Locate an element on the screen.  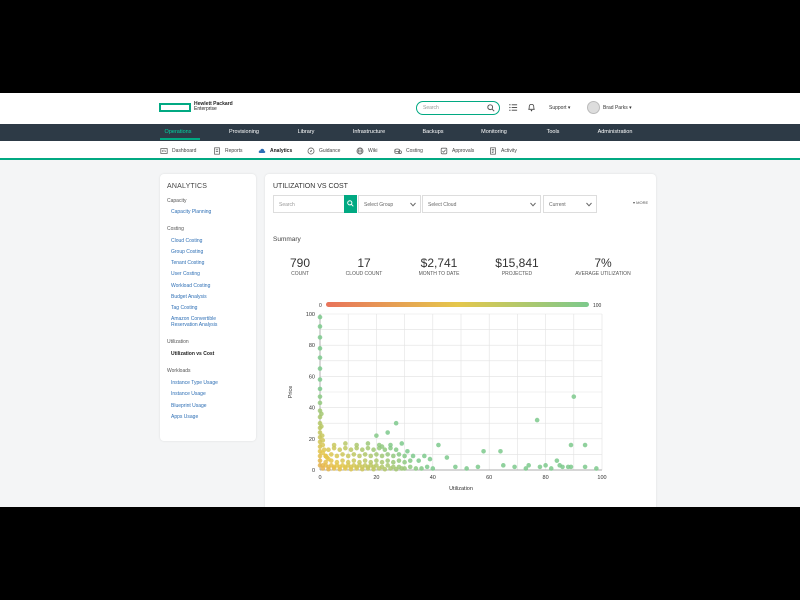
stat-average-utilization-value: 7% is located at coordinates (603, 263).